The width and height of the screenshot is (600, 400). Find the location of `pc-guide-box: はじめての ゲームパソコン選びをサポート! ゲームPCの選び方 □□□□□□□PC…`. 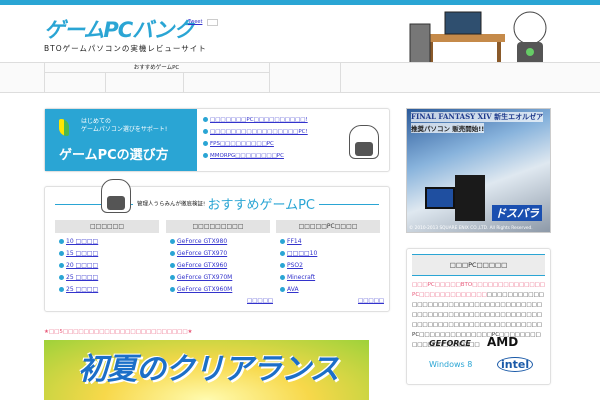

pc-guide-box: はじめての ゲームパソコン選びをサポート! ゲームPCの選び方 □□□□□□□PC… is located at coordinates (217, 140).